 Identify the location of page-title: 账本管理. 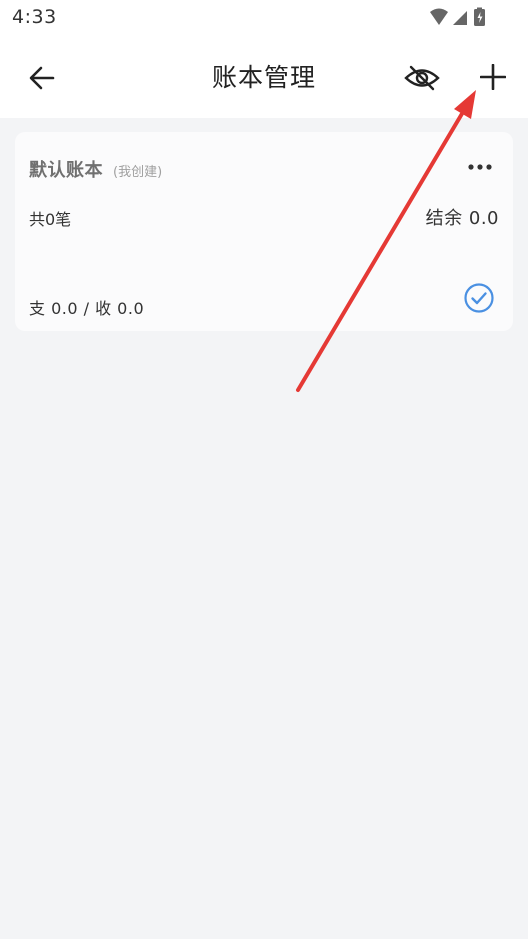
(263, 77).